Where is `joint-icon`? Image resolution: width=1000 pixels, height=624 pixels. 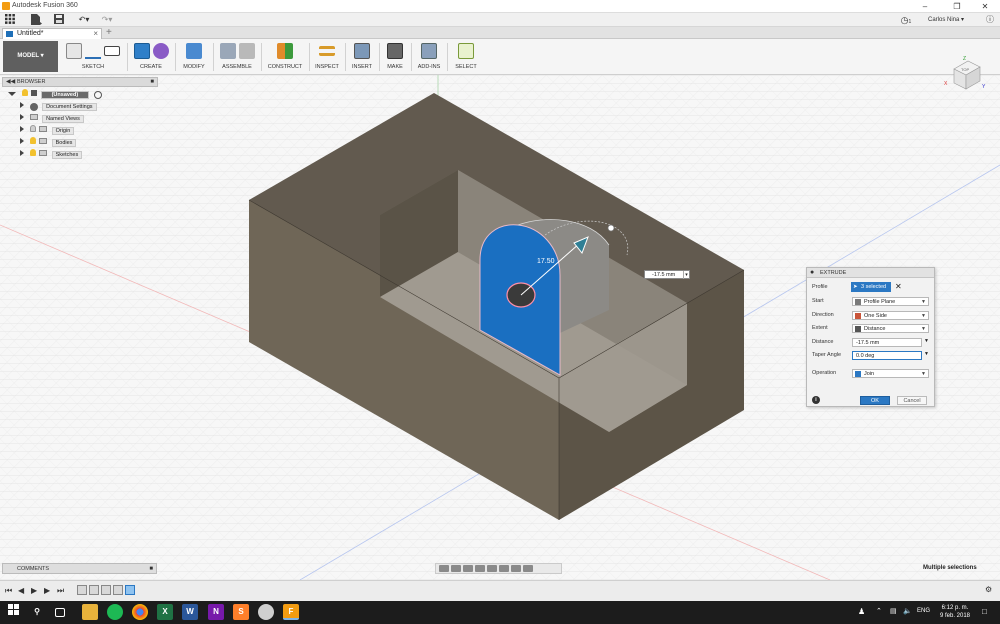
joint-icon is located at coordinates (246, 51).